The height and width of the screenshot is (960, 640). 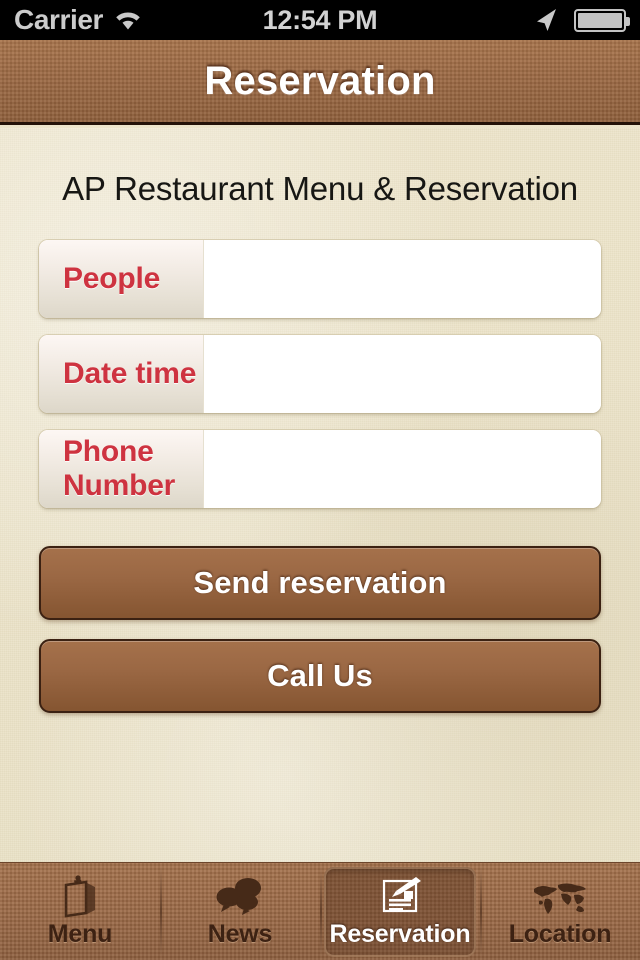 What do you see at coordinates (402, 279) in the screenshot?
I see `people-input` at bounding box center [402, 279].